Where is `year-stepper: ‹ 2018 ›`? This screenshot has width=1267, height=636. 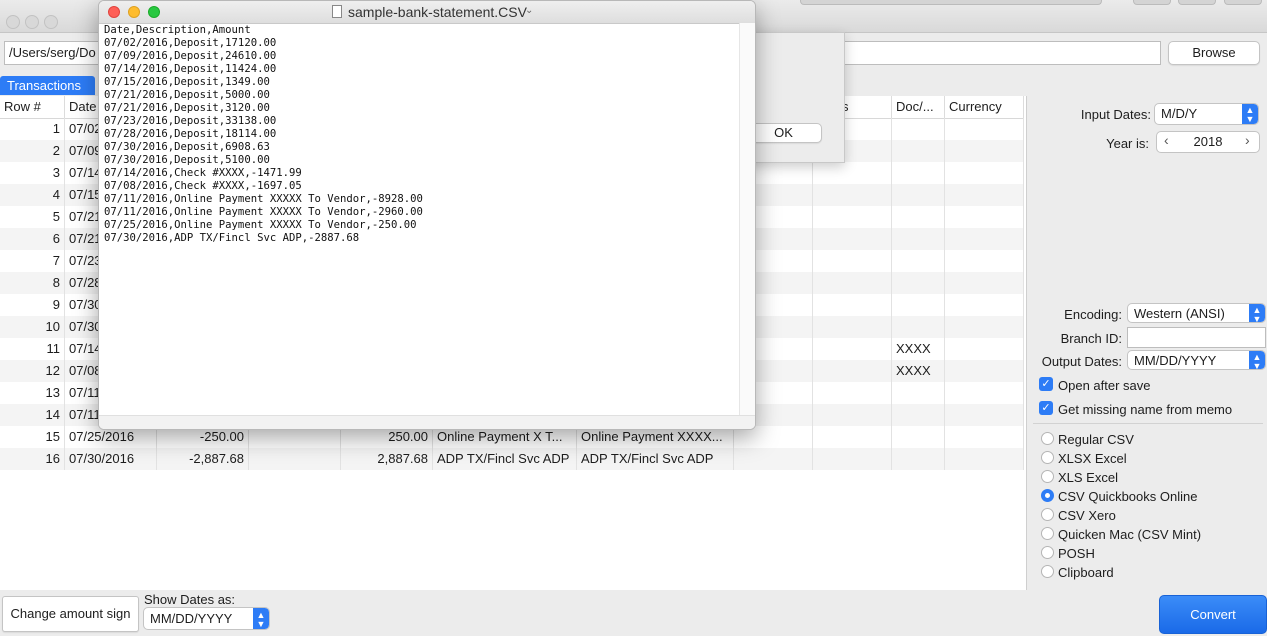
year-stepper: ‹ 2018 › is located at coordinates (1208, 142).